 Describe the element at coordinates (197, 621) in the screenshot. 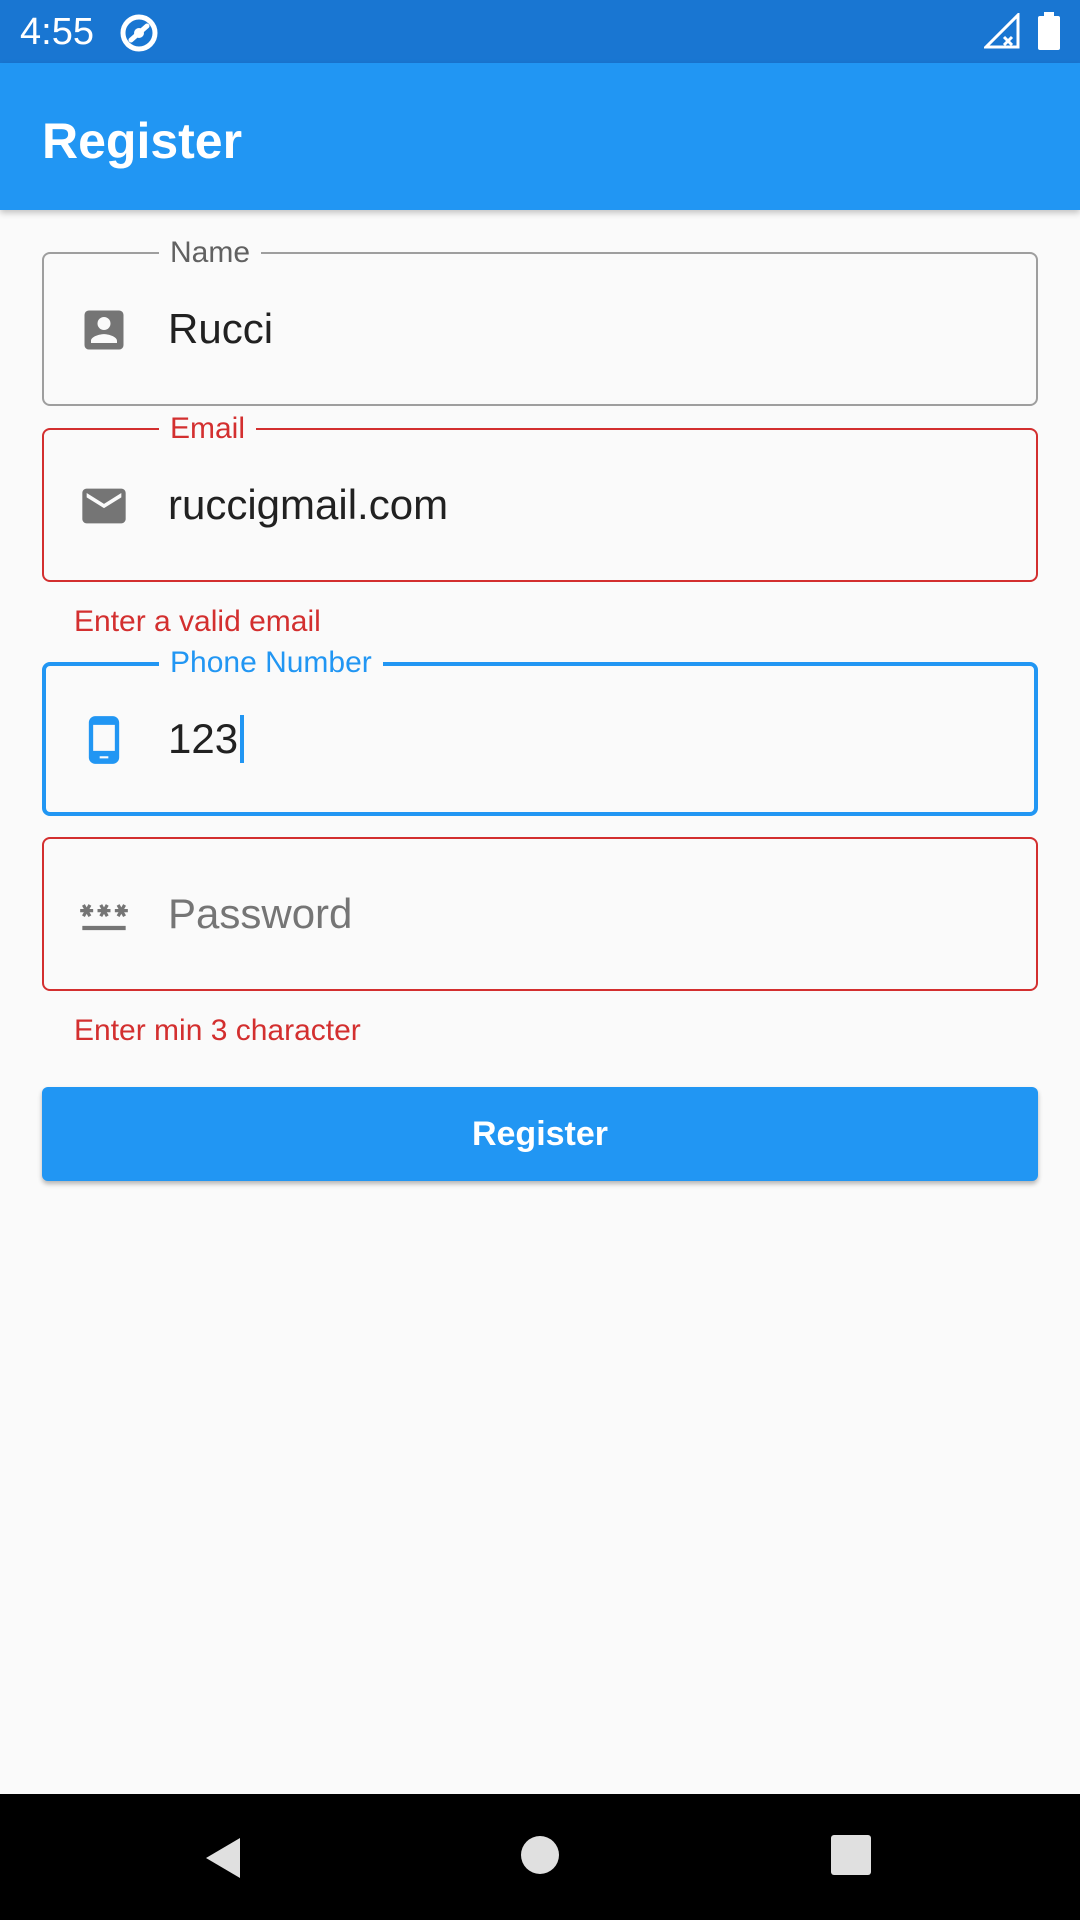

I see `email-error-text: Enter a valid email` at that location.